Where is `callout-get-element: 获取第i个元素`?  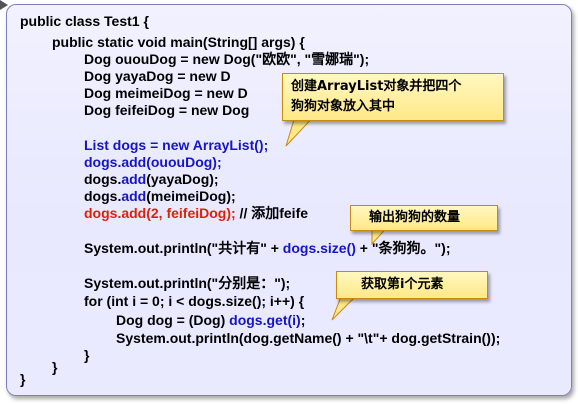 callout-get-element: 获取第i个元素 is located at coordinates (412, 285).